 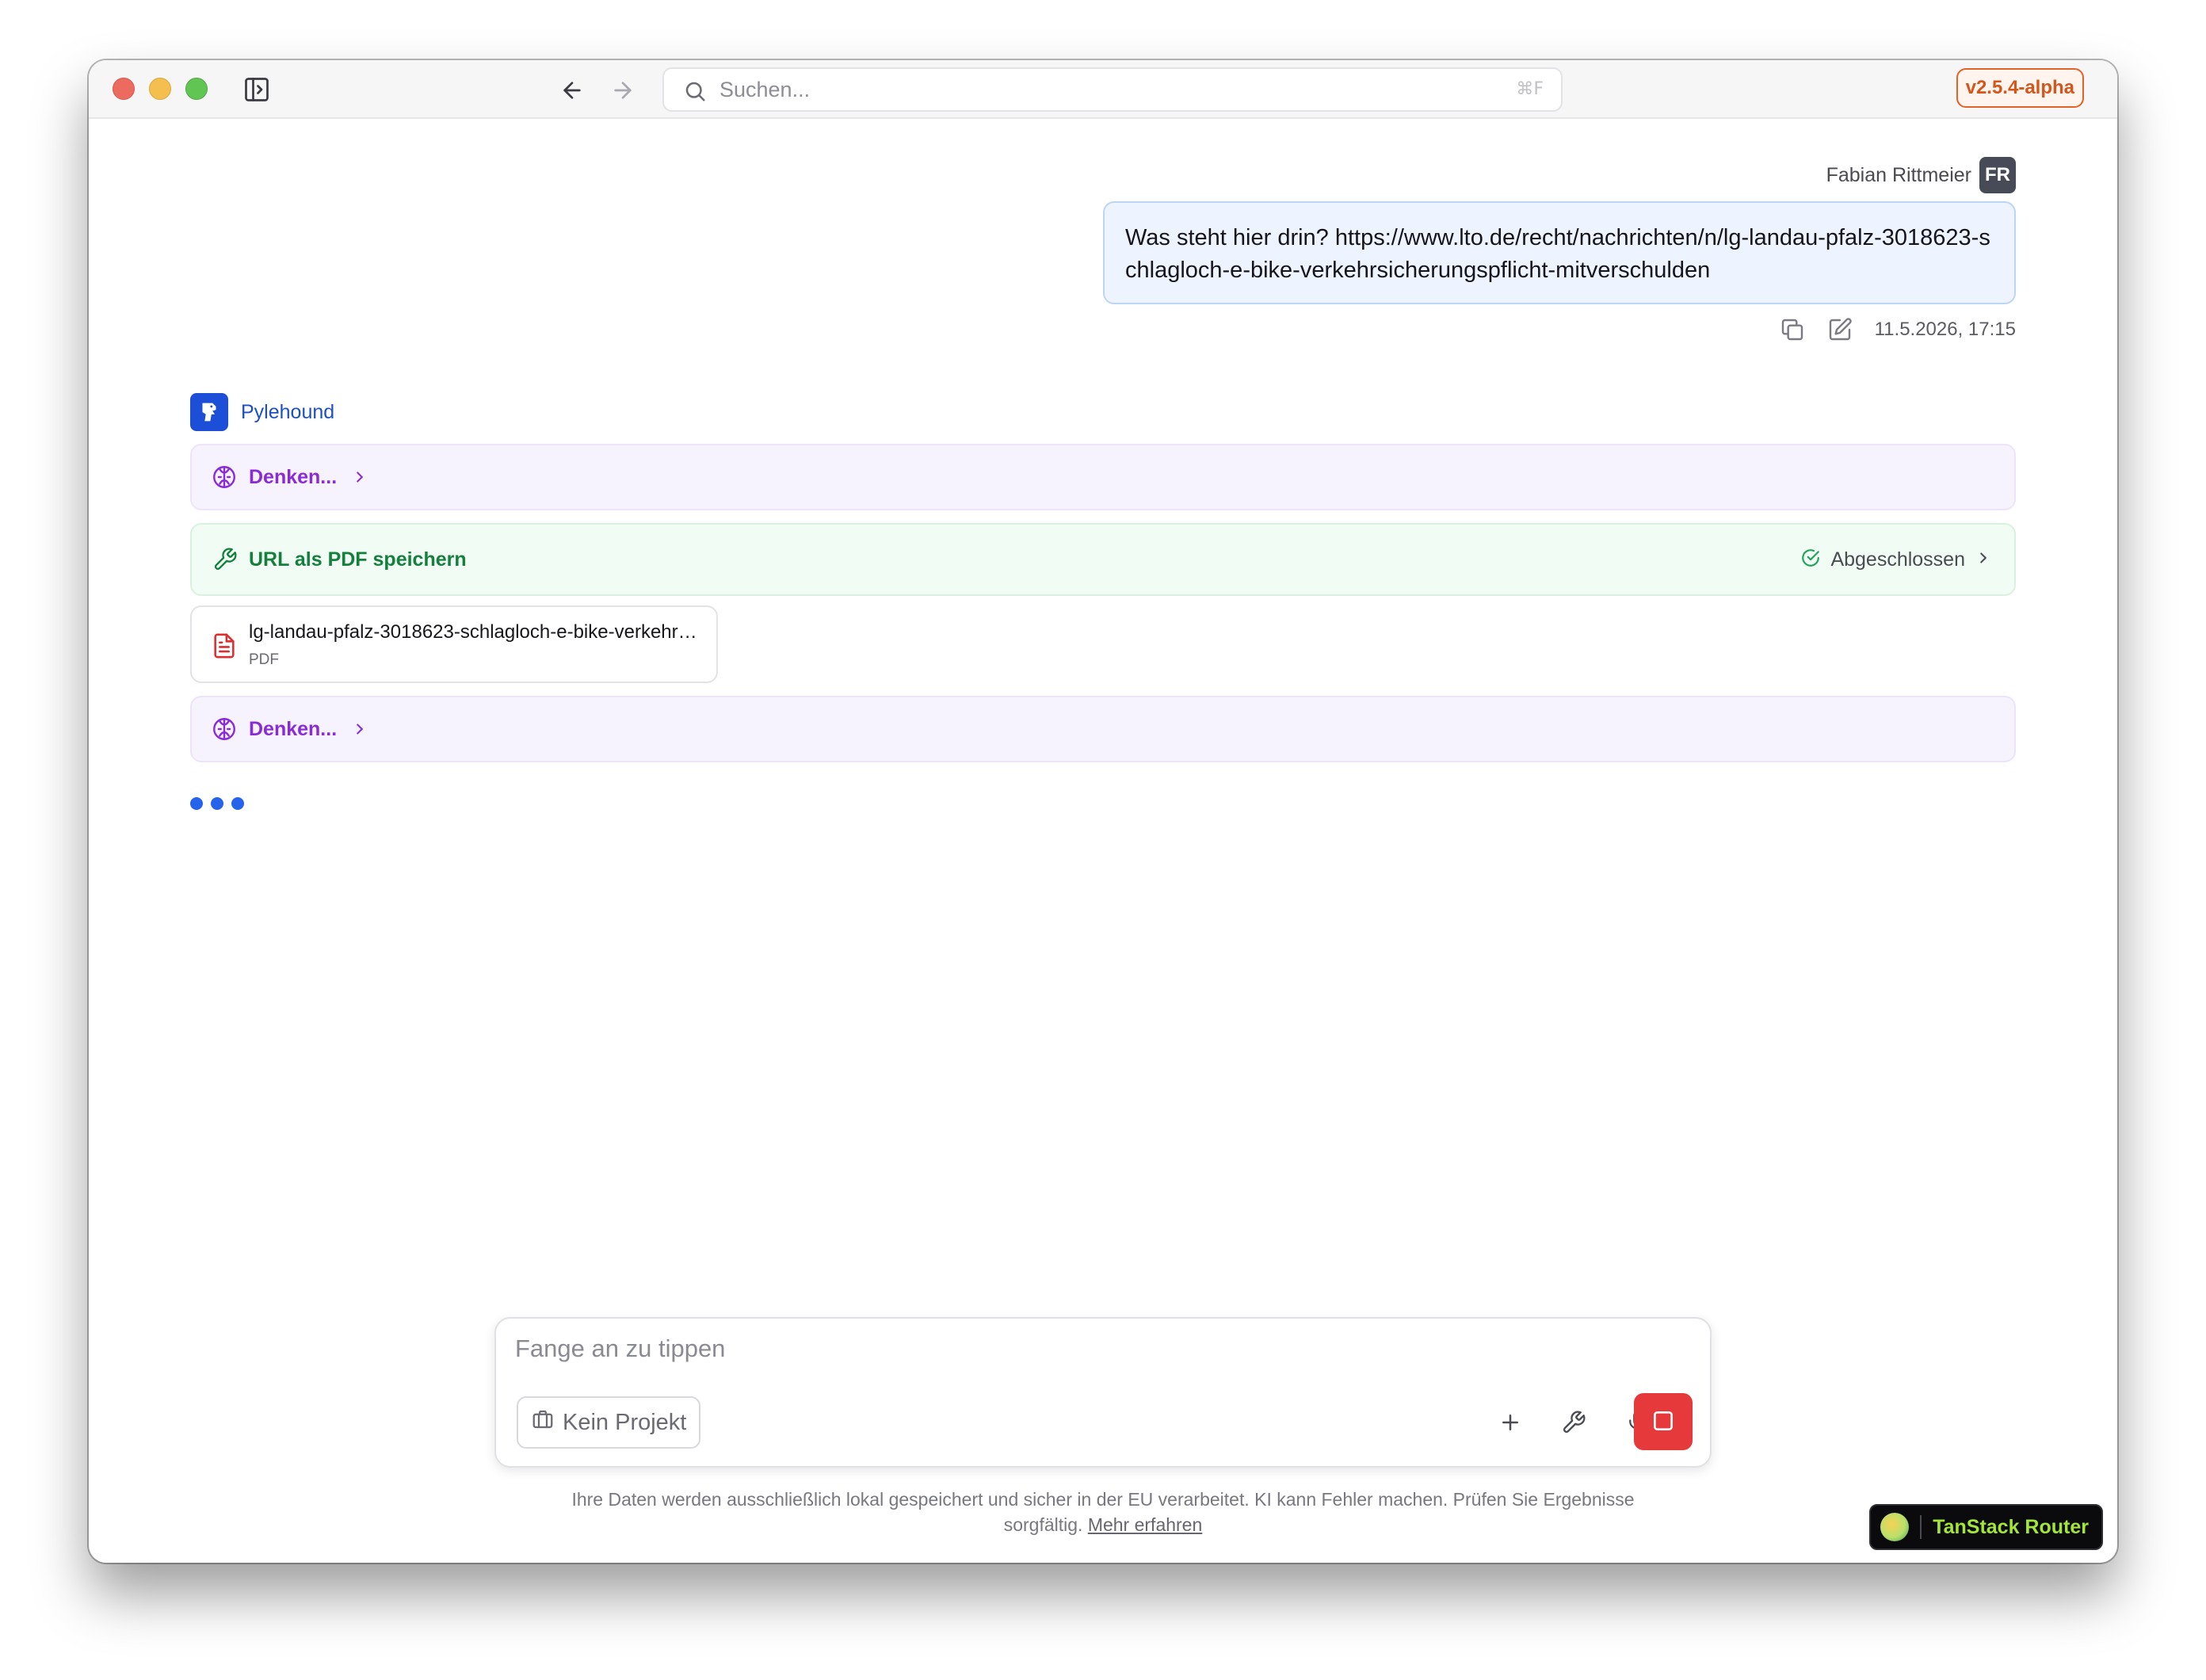 I want to click on assistant-header: Pylehound, so click(x=262, y=412).